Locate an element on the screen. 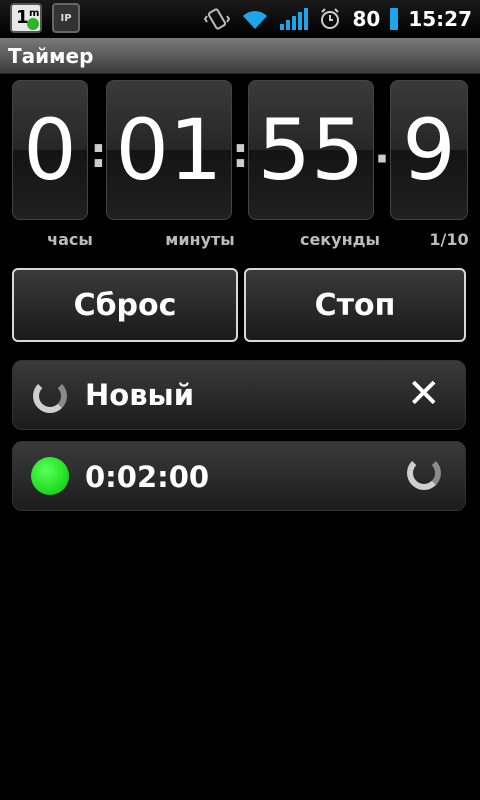  vibrate-icon is located at coordinates (217, 19).